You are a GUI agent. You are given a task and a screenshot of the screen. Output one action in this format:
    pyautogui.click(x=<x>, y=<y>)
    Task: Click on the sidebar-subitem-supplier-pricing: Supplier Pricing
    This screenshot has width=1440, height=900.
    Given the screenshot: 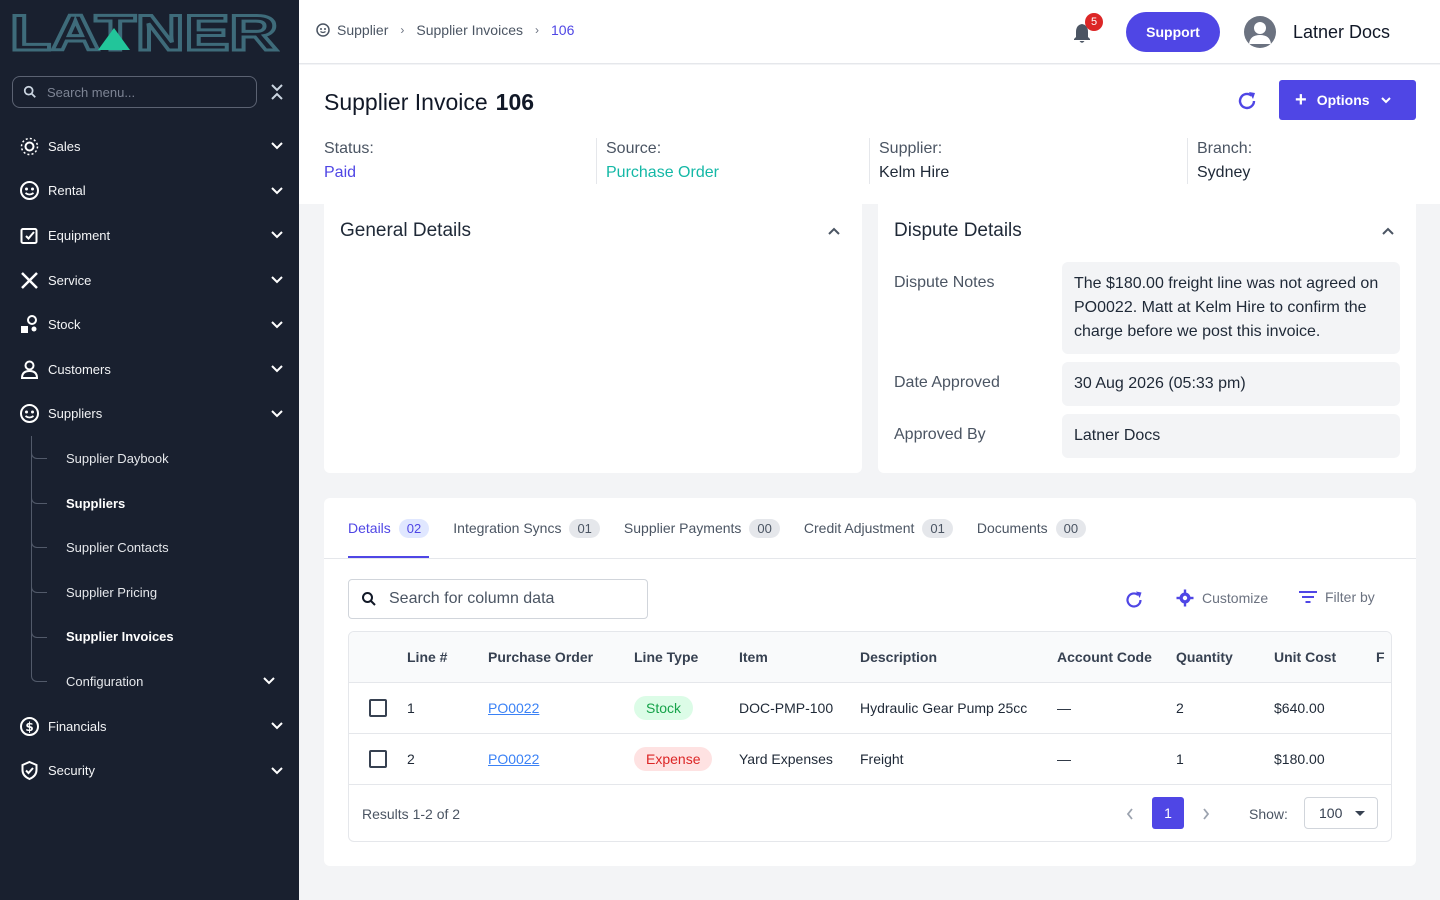 What is the action you would take?
    pyautogui.click(x=149, y=592)
    